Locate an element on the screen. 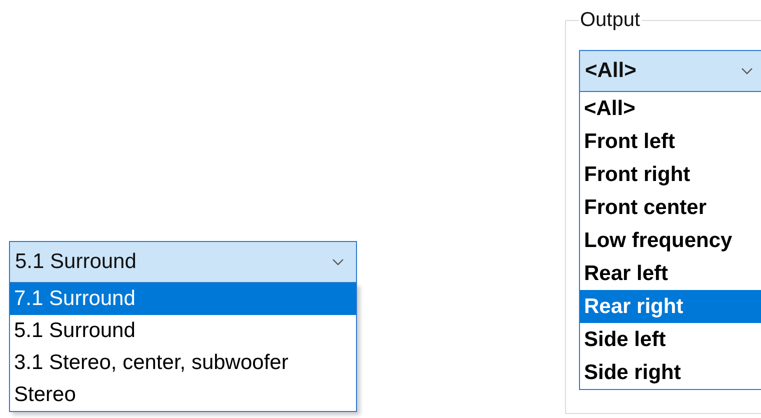 This screenshot has width=761, height=418. dropdown: <All> is located at coordinates (670, 71).